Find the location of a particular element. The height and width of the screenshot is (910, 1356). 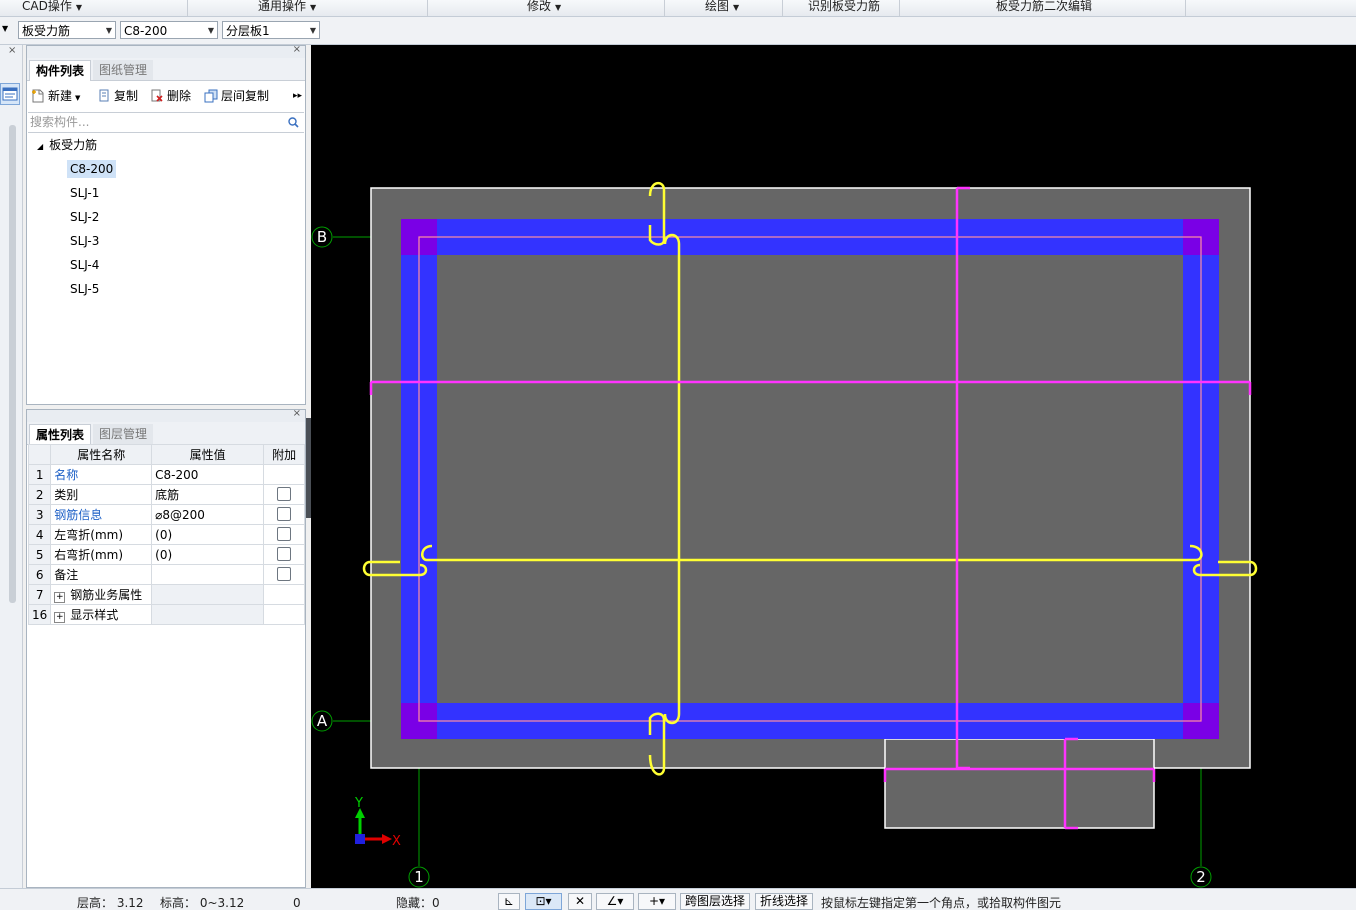

row-value: C8-200 is located at coordinates (208, 474).